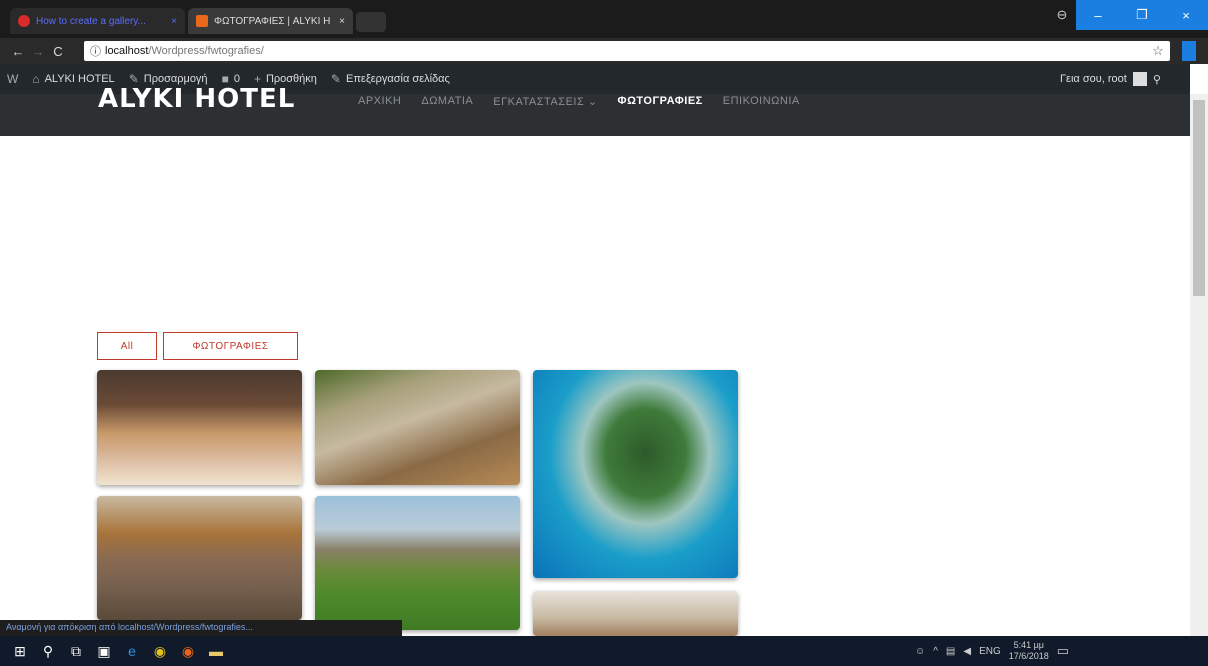 The width and height of the screenshot is (1208, 666). I want to click on filter-all-button: All, so click(127, 346).